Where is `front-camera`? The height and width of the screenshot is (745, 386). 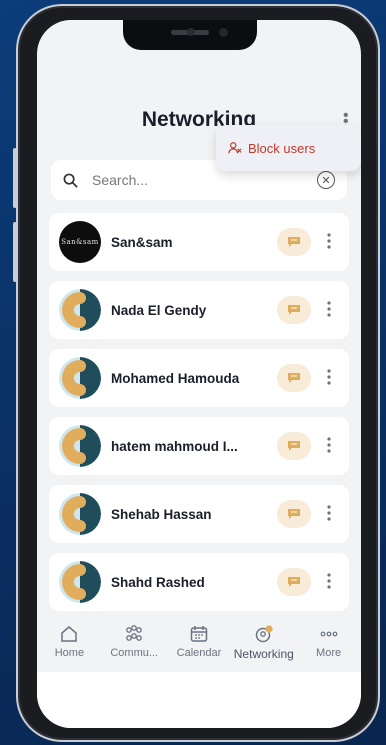 front-camera is located at coordinates (223, 32).